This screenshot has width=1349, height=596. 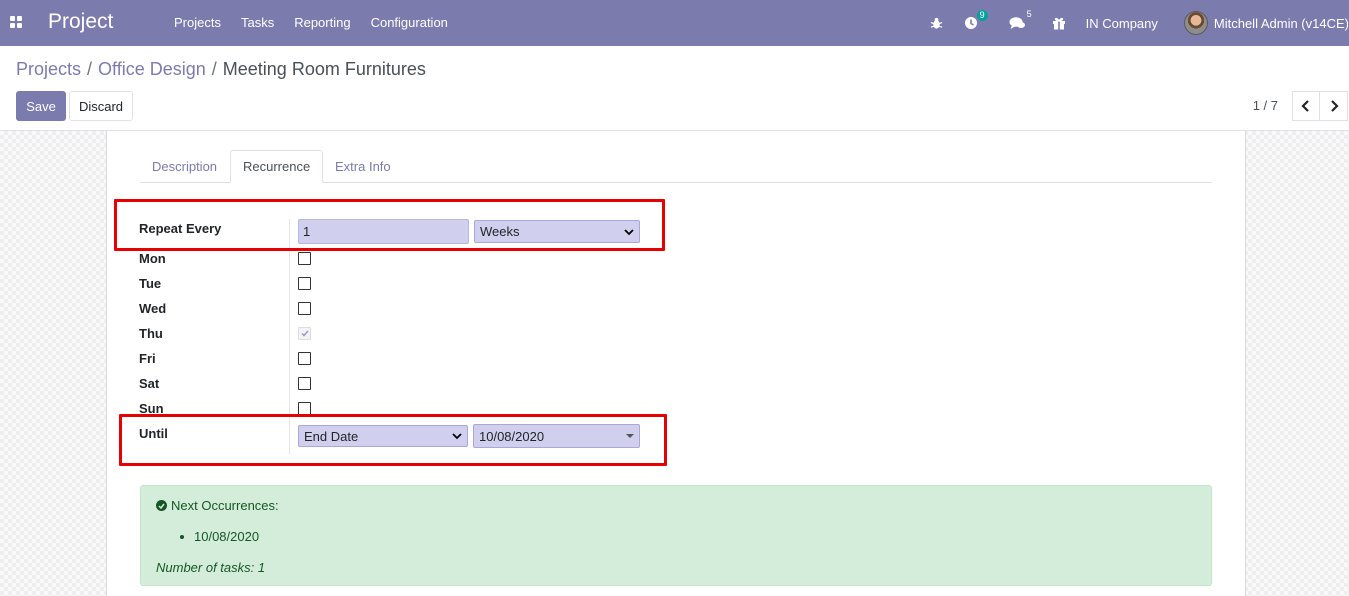 I want to click on main-menu: Projects Tasks Reporting Configuration, so click(x=311, y=22).